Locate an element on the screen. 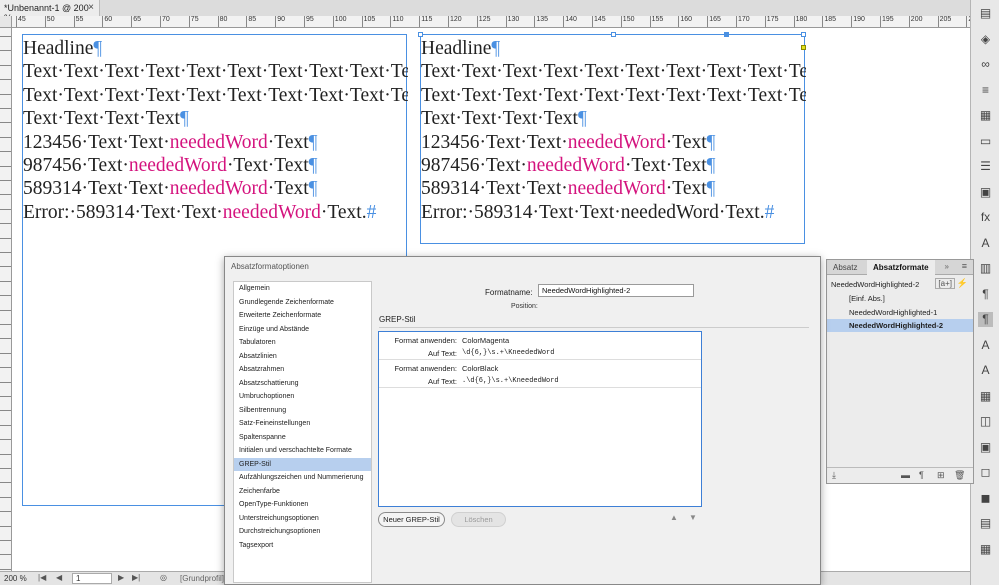 The height and width of the screenshot is (585, 999). cell-styles-icon: ▤ is located at coordinates (985, 523).